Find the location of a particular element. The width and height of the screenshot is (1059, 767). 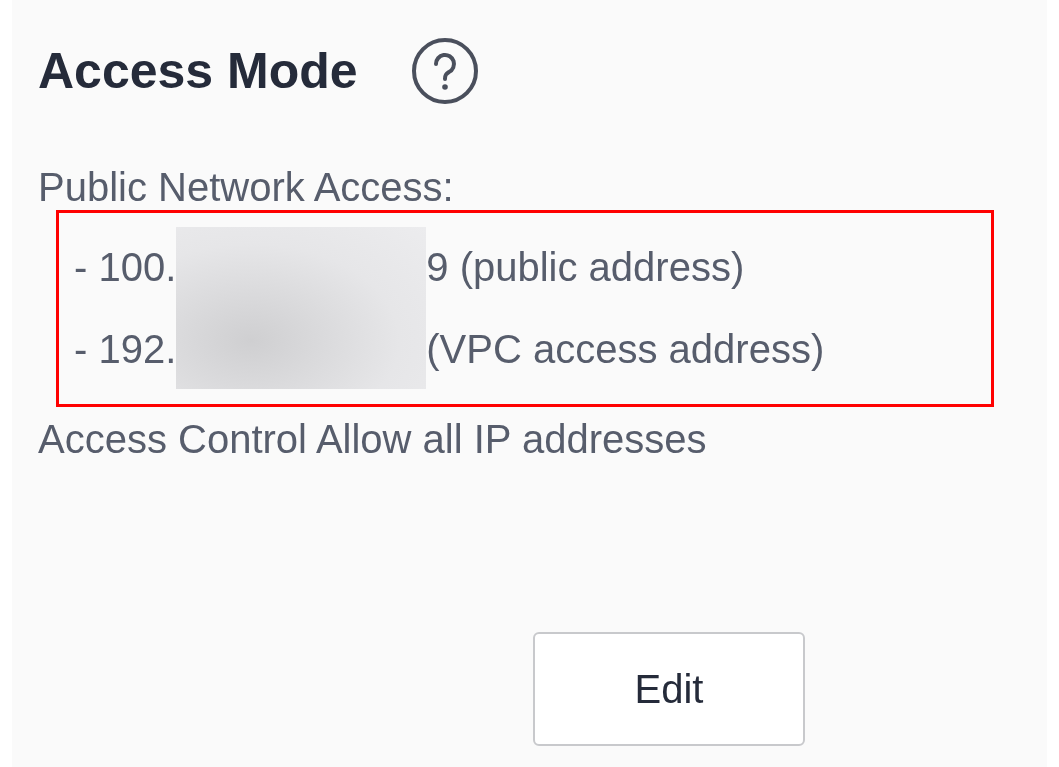

section-title: Access Mode is located at coordinates (198, 71).